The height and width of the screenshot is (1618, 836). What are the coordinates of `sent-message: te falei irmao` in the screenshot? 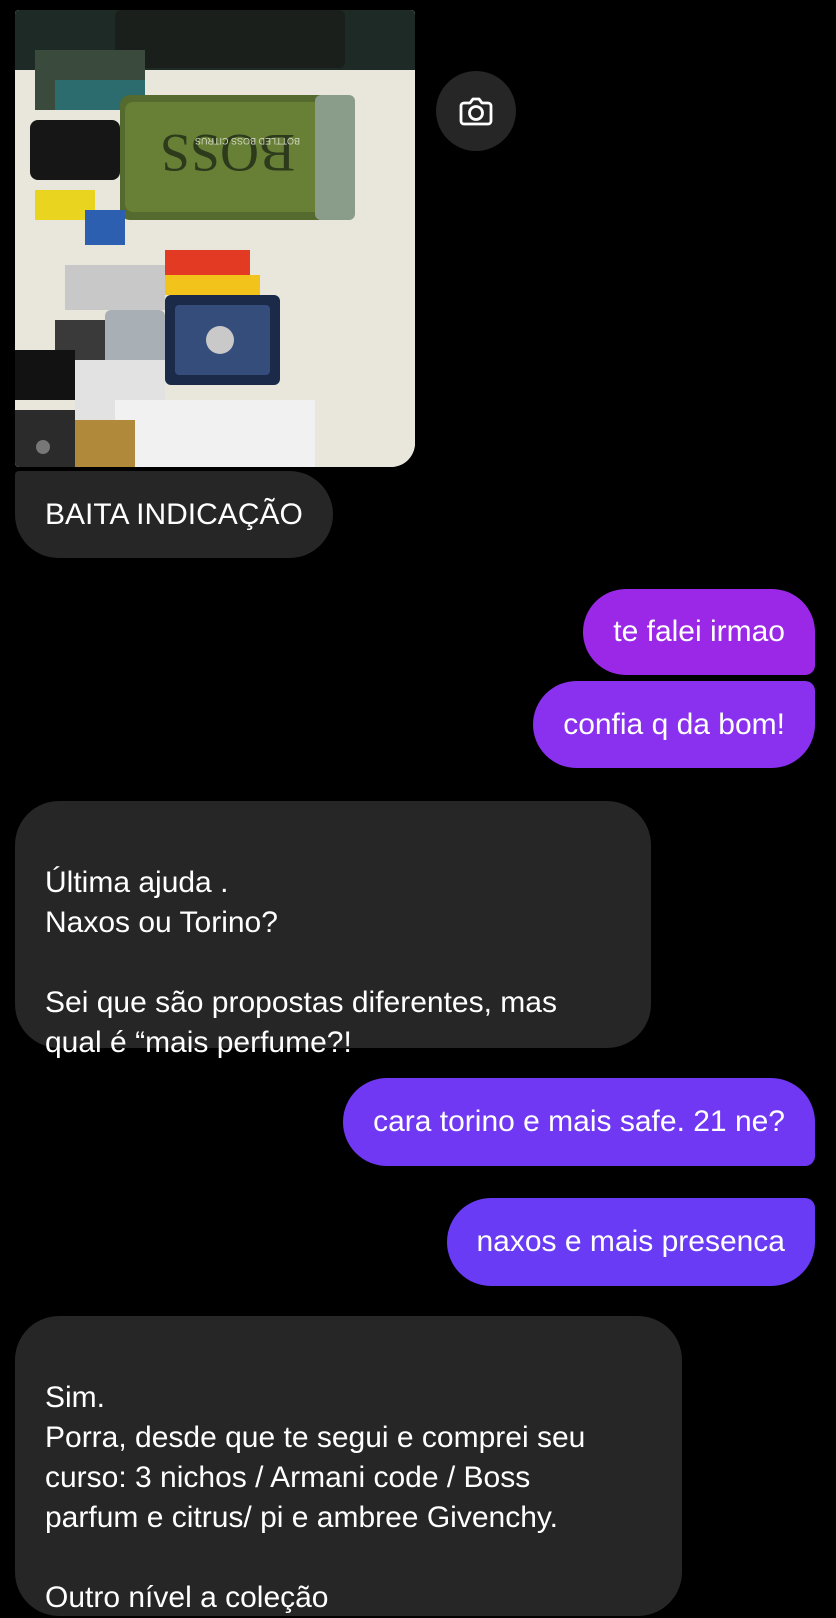 It's located at (699, 632).